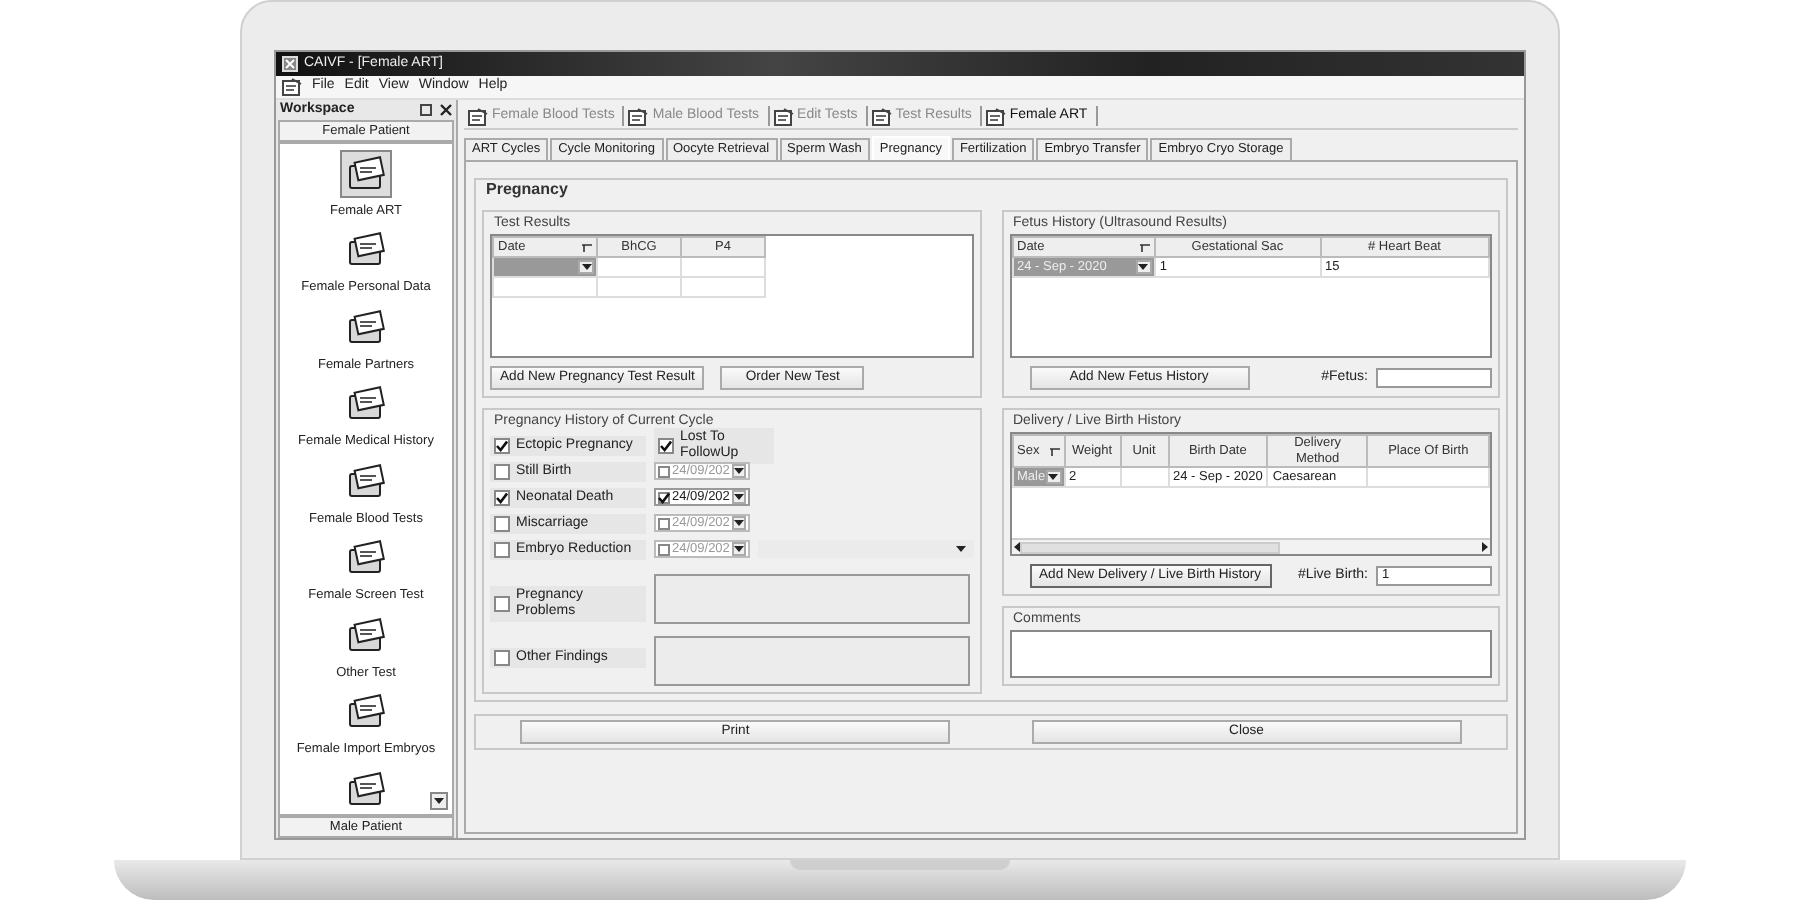 The height and width of the screenshot is (918, 1800). I want to click on group-title: Pregnancy, so click(527, 189).